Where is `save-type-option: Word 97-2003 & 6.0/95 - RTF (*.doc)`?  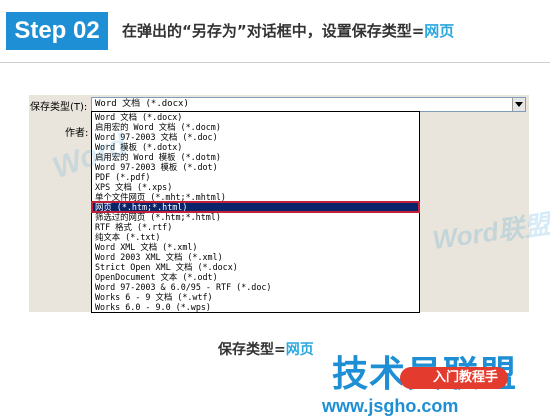 save-type-option: Word 97-2003 & 6.0/95 - RTF (*.doc) is located at coordinates (255, 287).